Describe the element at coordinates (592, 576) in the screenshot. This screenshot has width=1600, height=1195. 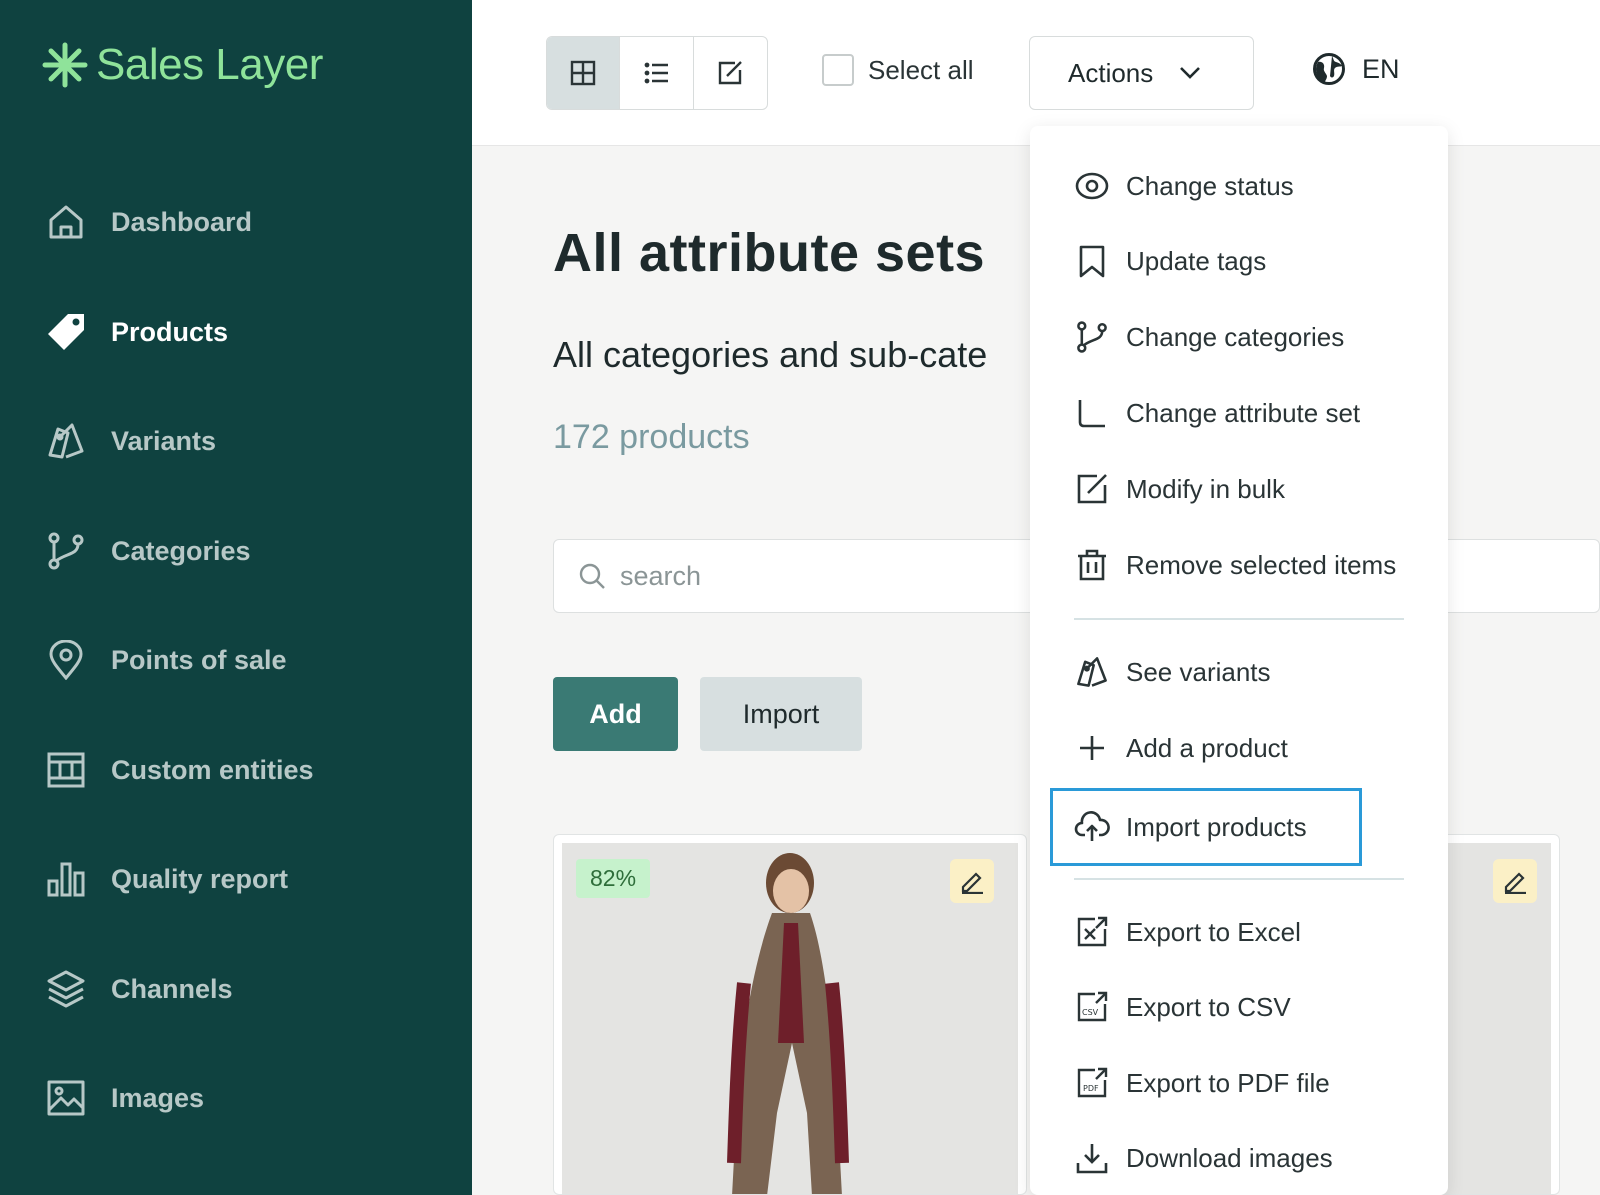
I see `search-icon` at that location.